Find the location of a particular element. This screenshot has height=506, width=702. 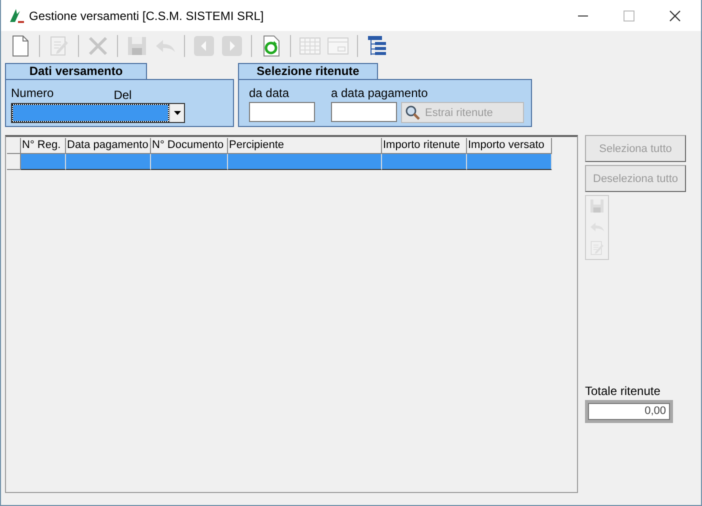

maximize-icon is located at coordinates (629, 16).